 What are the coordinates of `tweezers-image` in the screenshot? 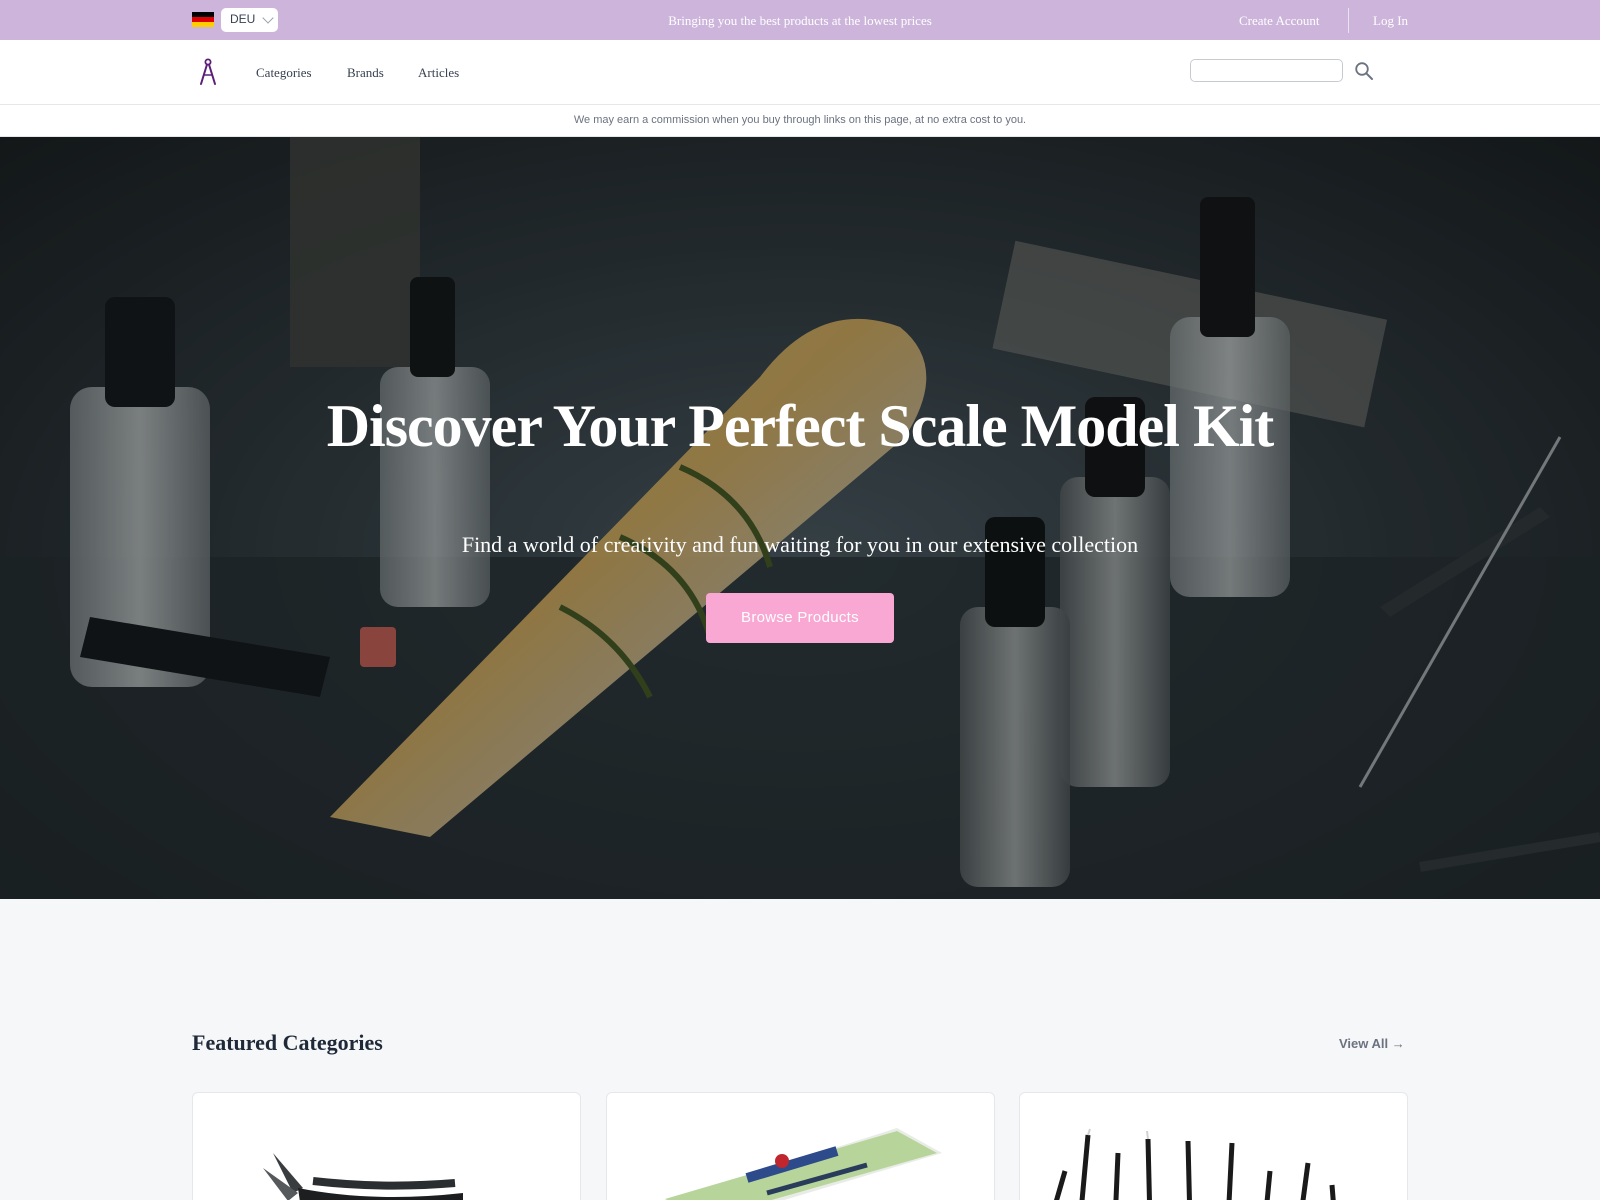 It's located at (1195, 1164).